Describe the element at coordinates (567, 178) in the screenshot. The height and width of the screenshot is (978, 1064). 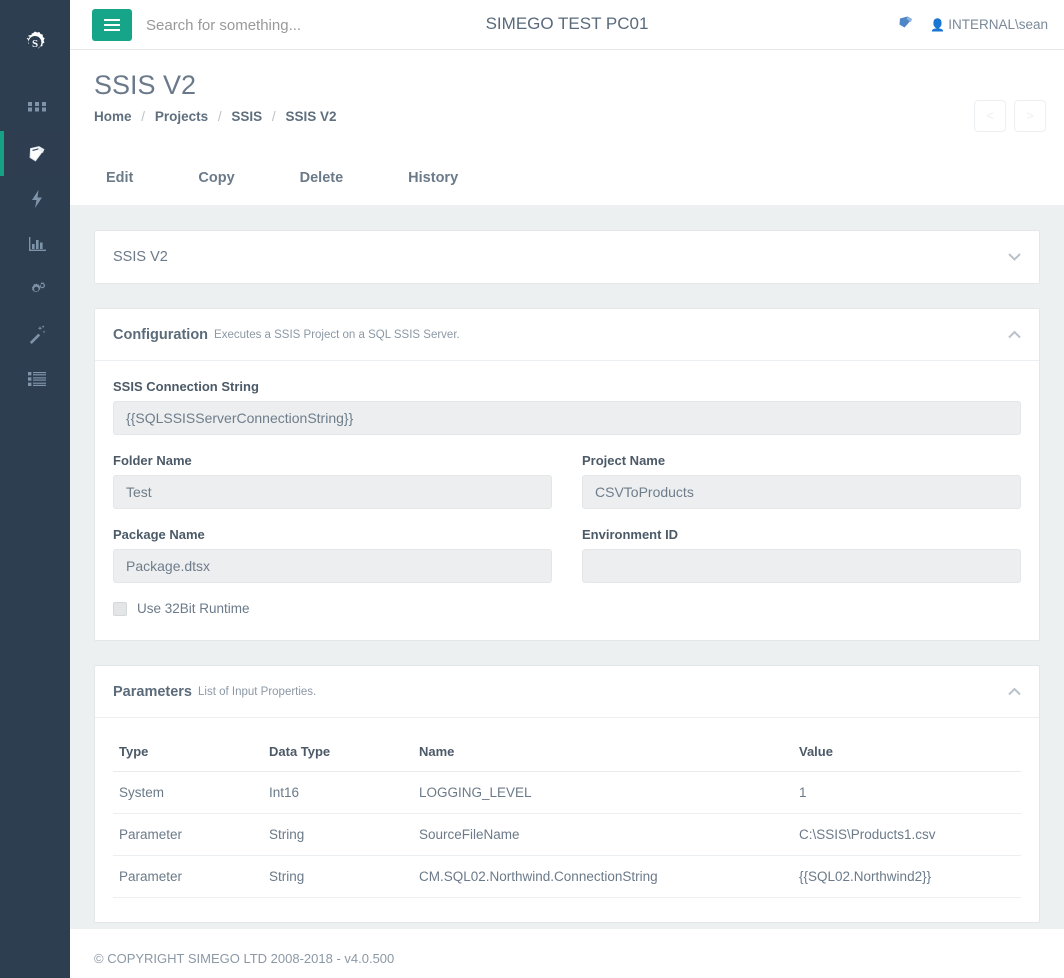
I see `action-tab-bar: Edit Copy Delete History` at that location.